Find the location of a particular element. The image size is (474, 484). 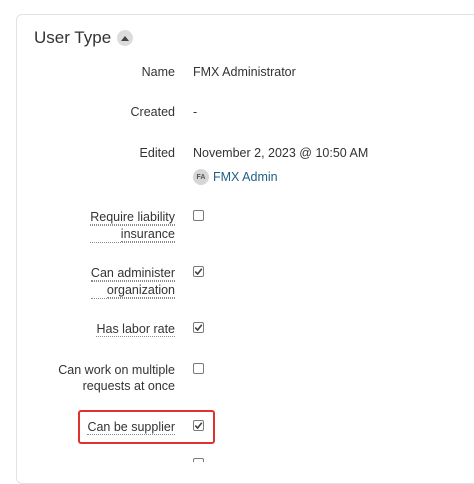

edited-value: November 2, 2023 @ 10:50 AM is located at coordinates (281, 153).